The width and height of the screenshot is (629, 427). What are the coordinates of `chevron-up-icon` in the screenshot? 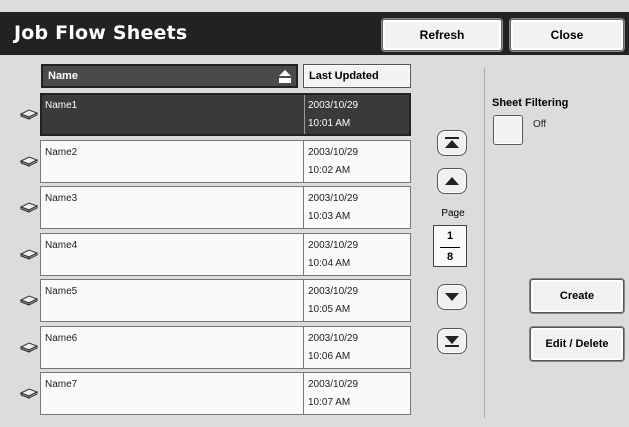 It's located at (452, 181).